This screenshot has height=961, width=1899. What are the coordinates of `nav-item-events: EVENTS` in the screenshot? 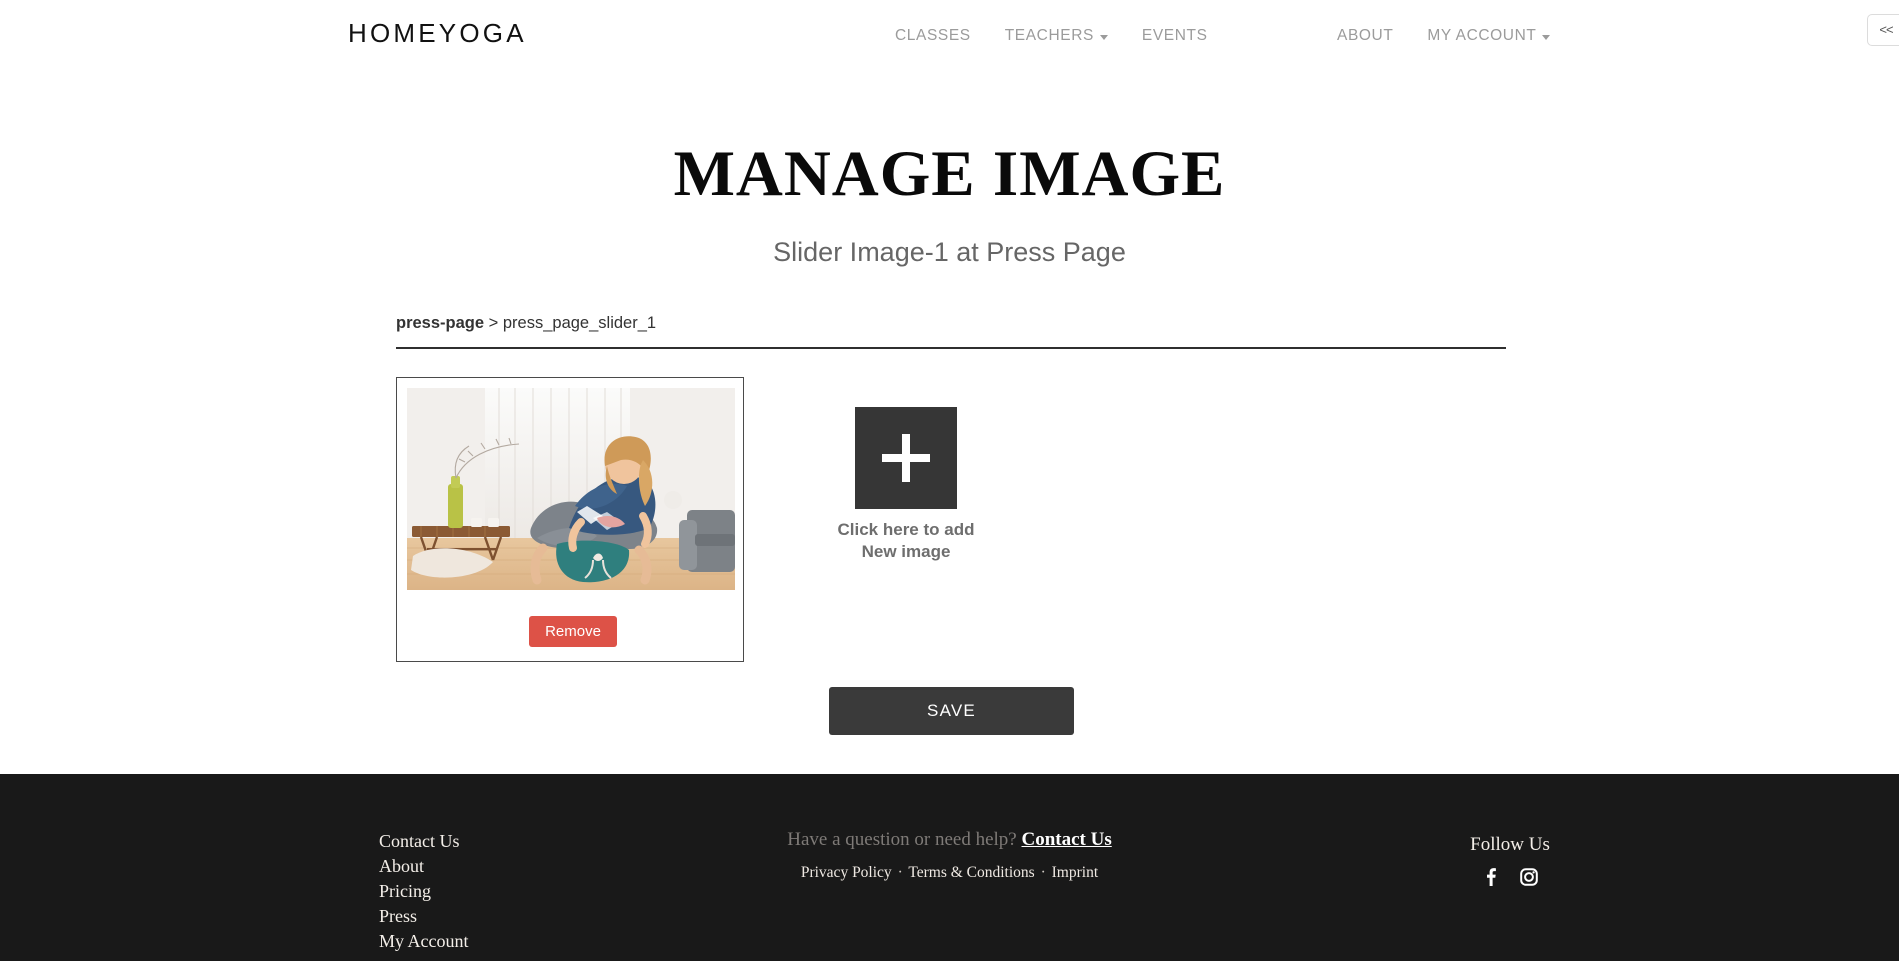 It's located at (1175, 36).